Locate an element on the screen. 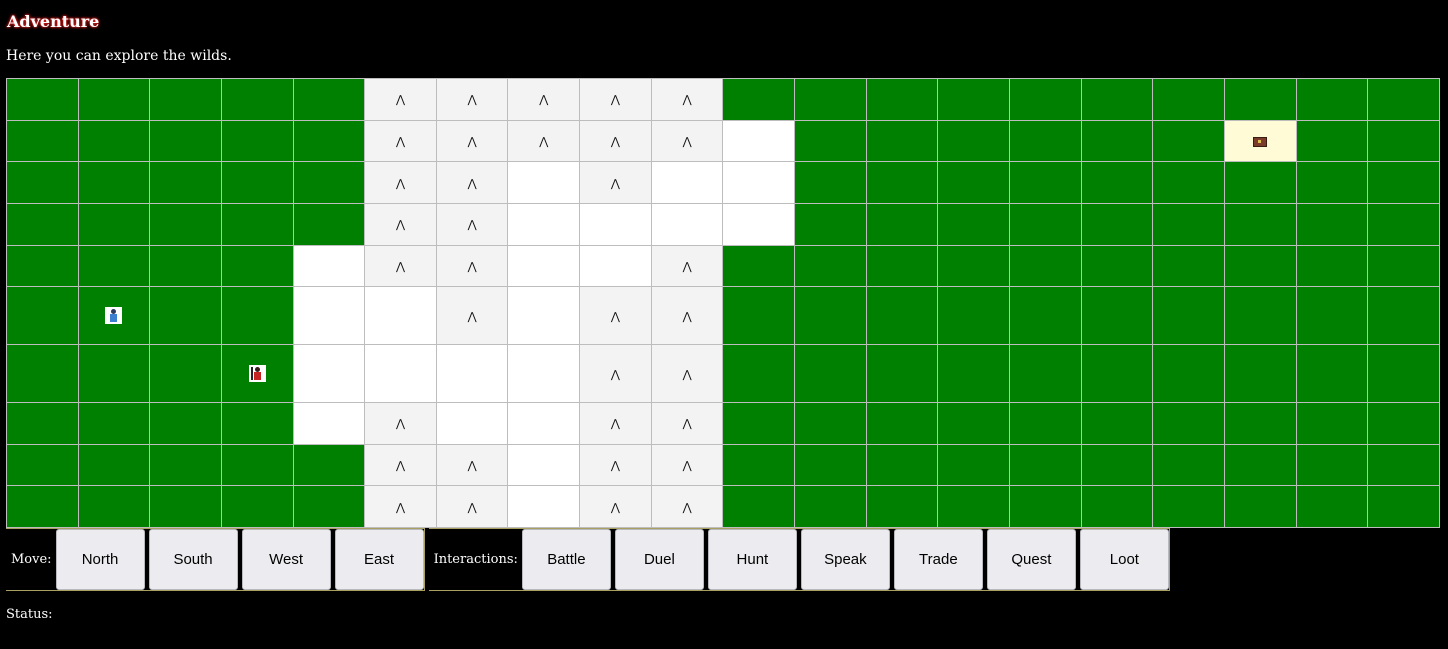  north-button: North is located at coordinates (100, 559).